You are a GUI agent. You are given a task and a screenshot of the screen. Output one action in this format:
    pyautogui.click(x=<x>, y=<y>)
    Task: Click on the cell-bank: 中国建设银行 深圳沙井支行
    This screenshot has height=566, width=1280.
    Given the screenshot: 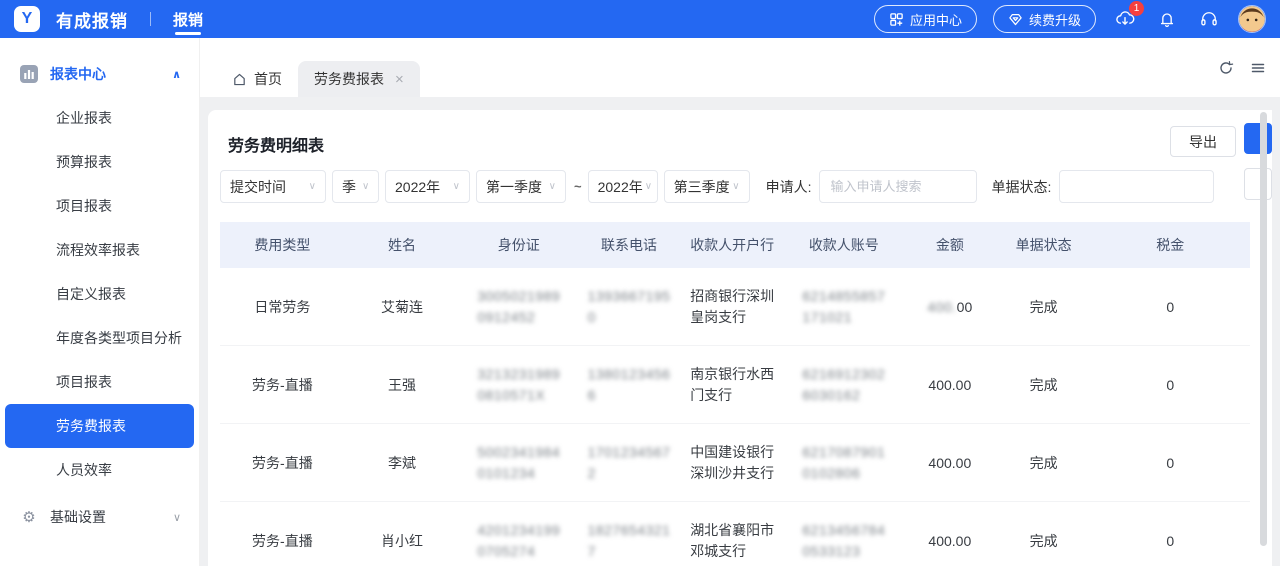 What is the action you would take?
    pyautogui.click(x=732, y=462)
    